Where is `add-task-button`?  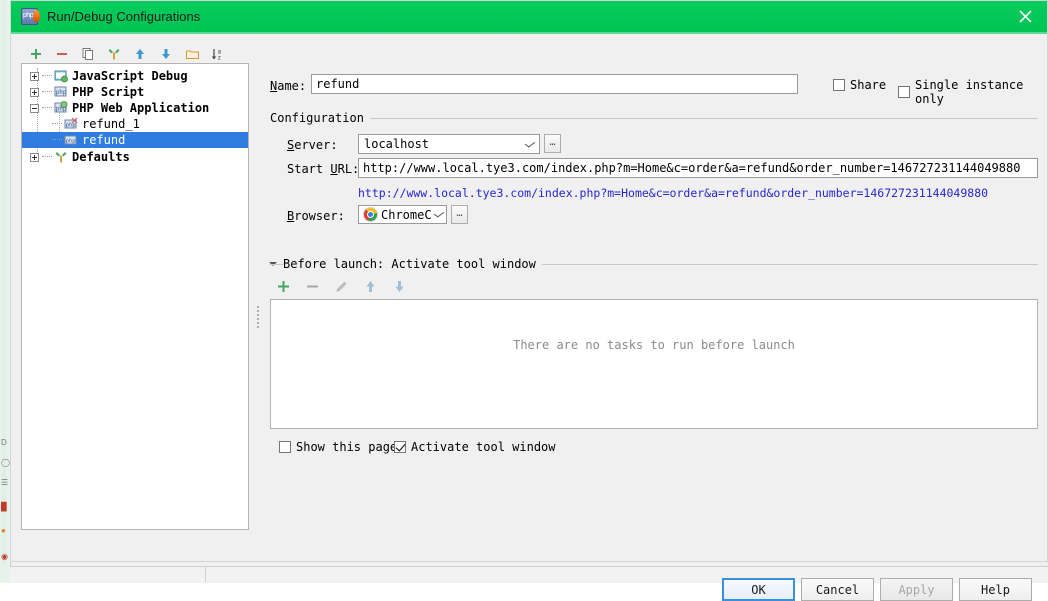
add-task-button is located at coordinates (283, 286).